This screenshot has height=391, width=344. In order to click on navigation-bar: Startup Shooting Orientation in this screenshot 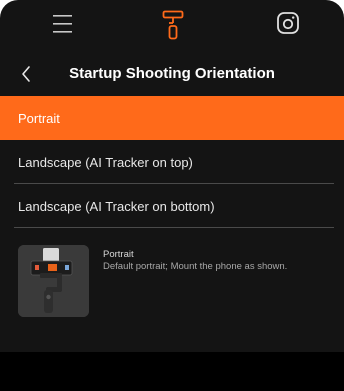, I will do `click(172, 74)`.